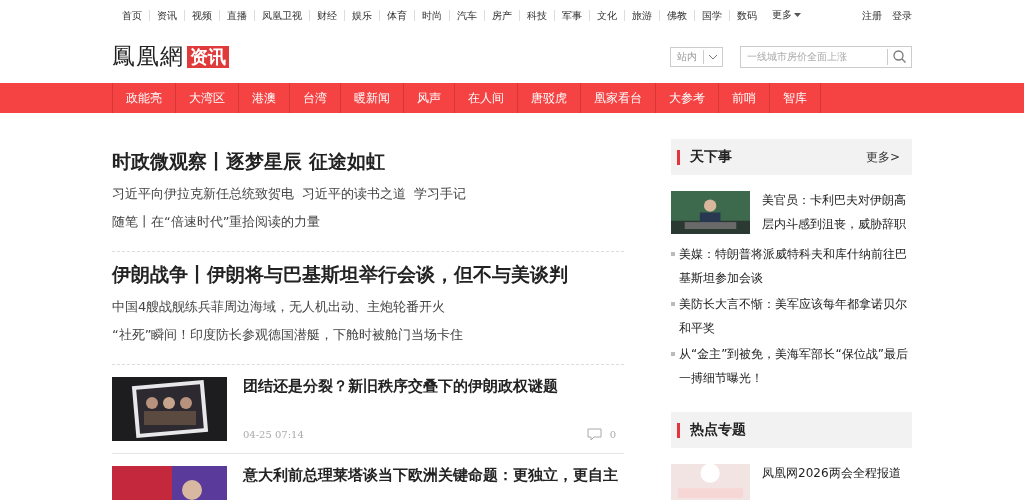  Describe the element at coordinates (326, 15) in the screenshot. I see `top-nav-link: 财经` at that location.